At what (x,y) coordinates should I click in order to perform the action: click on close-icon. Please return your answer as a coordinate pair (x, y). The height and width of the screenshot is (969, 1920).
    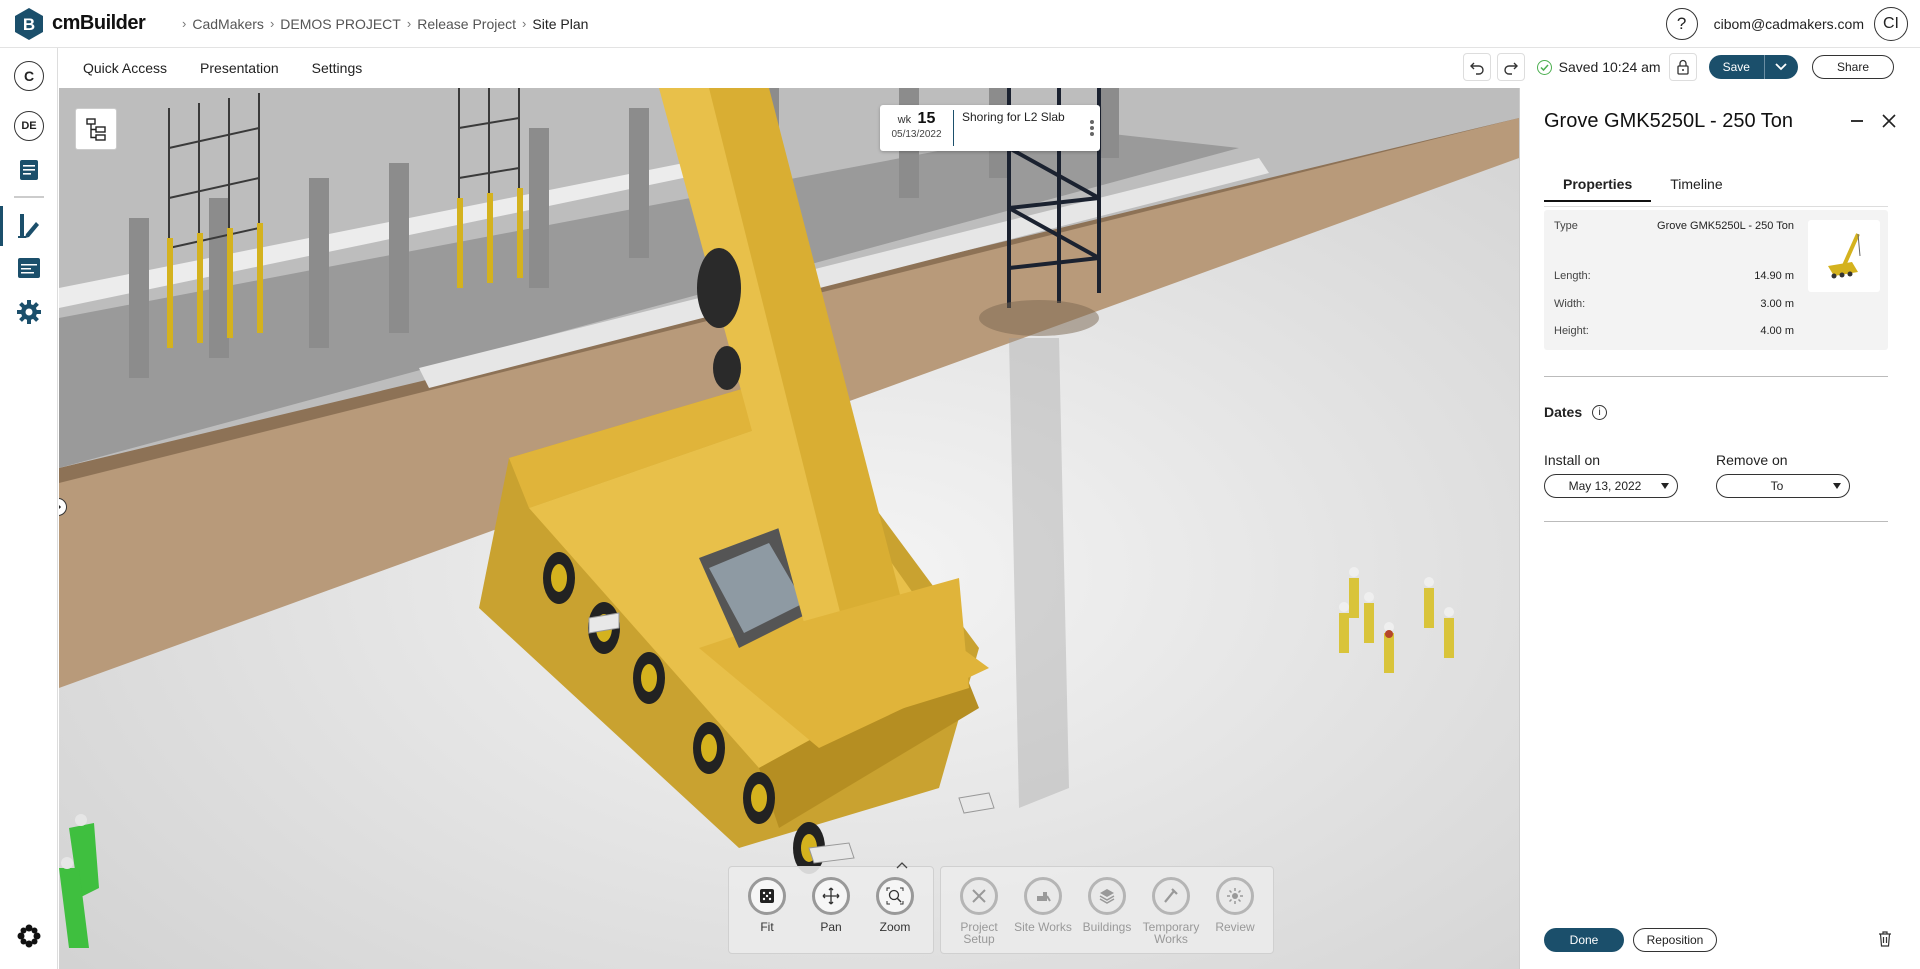
    Looking at the image, I should click on (1889, 121).